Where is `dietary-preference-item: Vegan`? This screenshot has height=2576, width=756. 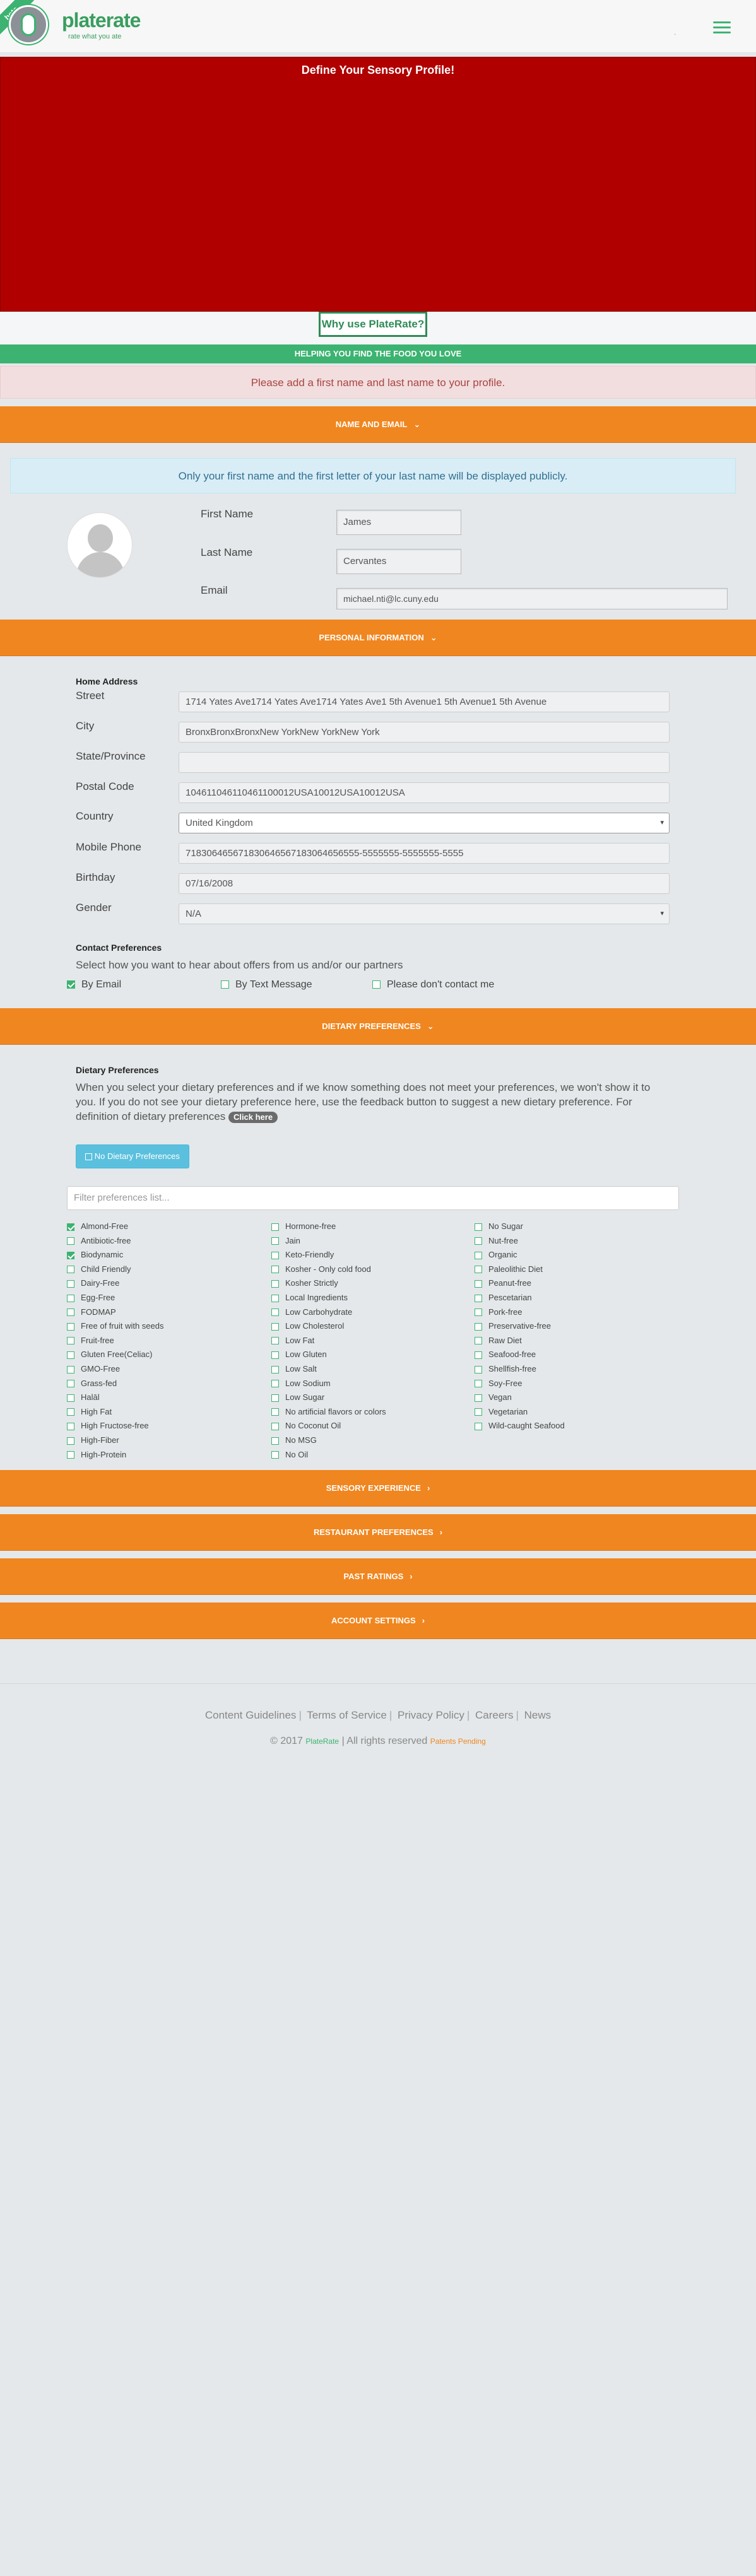 dietary-preference-item: Vegan is located at coordinates (494, 1397).